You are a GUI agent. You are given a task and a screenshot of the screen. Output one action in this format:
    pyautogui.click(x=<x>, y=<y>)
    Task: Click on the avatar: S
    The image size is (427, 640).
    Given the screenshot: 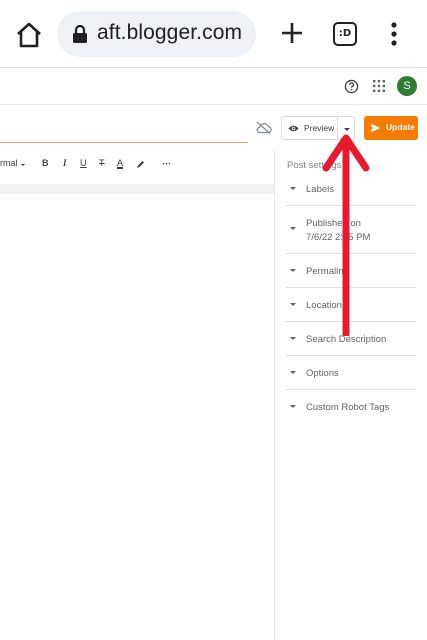 What is the action you would take?
    pyautogui.click(x=407, y=86)
    